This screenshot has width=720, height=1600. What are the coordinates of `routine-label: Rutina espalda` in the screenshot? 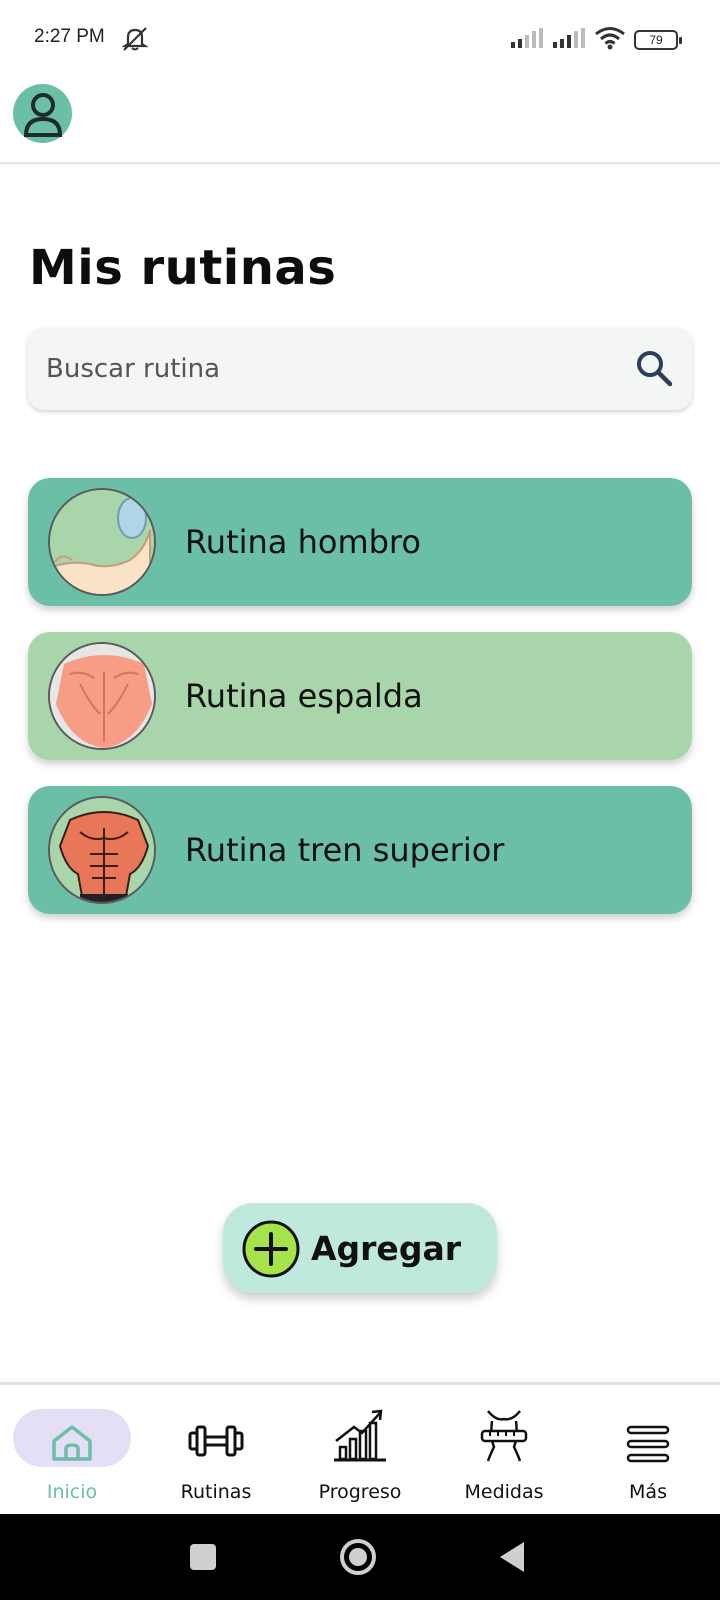 It's located at (304, 696).